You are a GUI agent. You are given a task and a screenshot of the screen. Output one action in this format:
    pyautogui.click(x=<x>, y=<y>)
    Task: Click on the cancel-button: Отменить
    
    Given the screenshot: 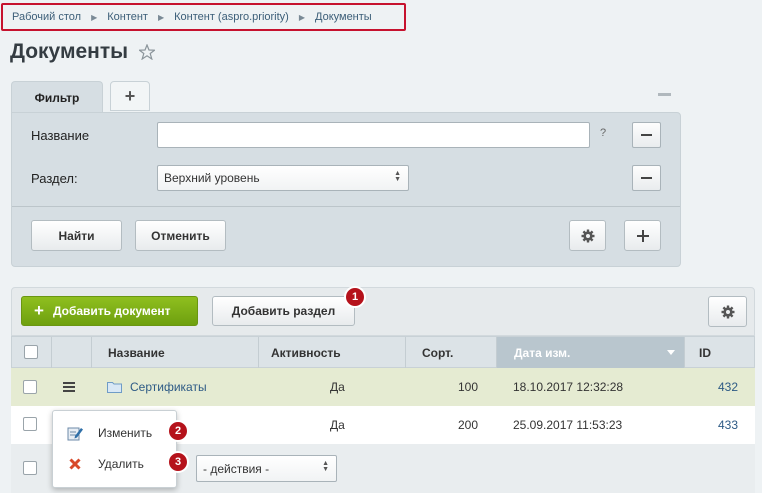 What is the action you would take?
    pyautogui.click(x=180, y=235)
    